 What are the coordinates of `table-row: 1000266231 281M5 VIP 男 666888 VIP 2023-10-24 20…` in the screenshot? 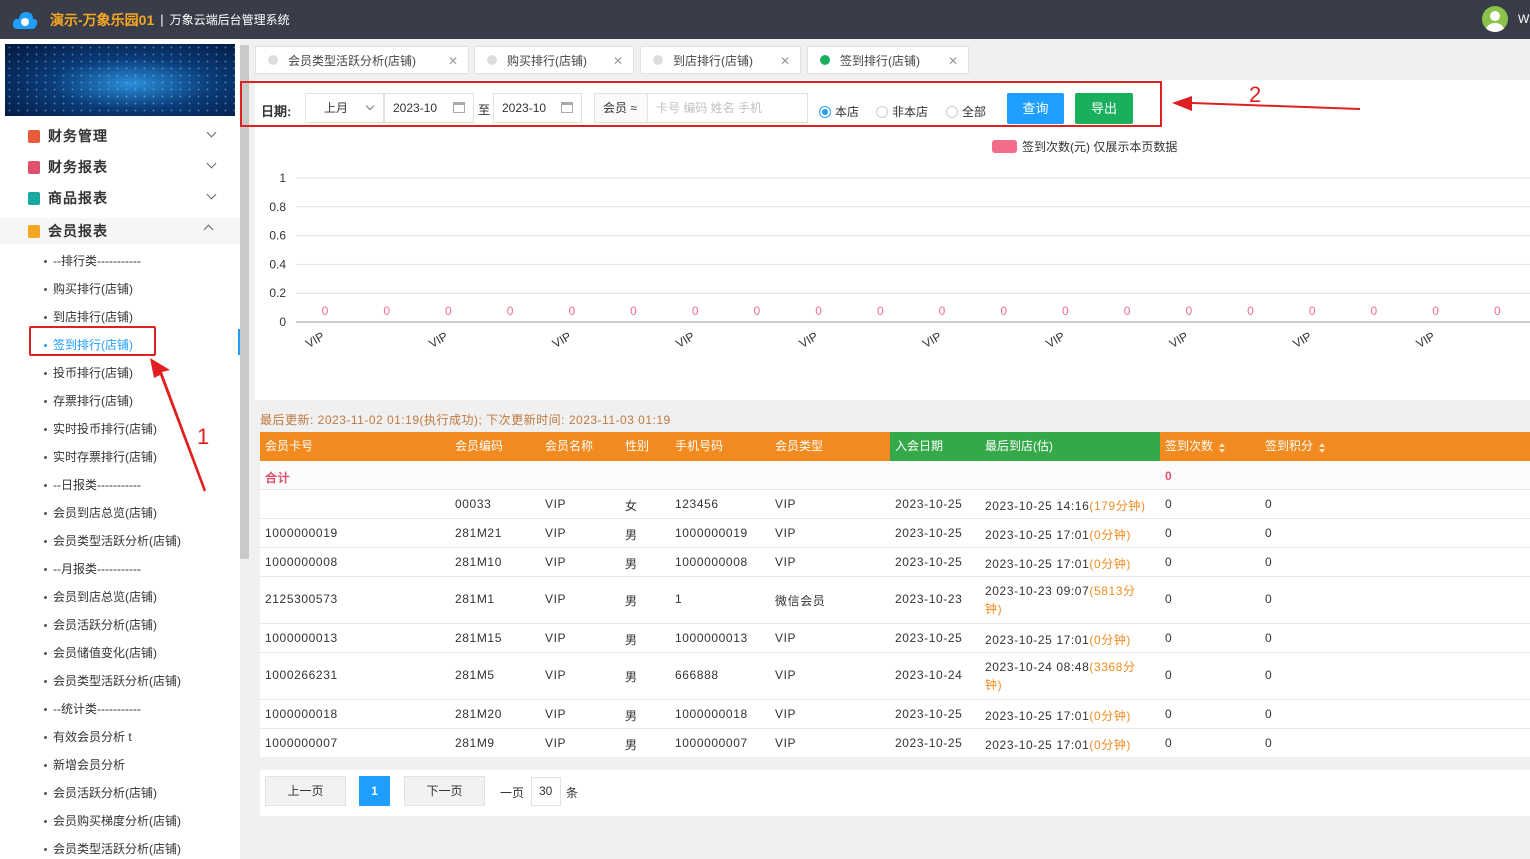 It's located at (895, 676).